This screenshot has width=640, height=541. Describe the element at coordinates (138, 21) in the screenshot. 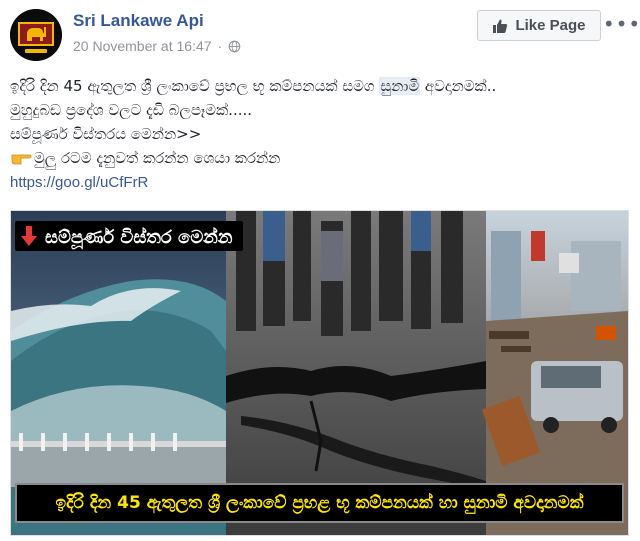

I see `page-name-link: Sri Lankawe Api` at that location.